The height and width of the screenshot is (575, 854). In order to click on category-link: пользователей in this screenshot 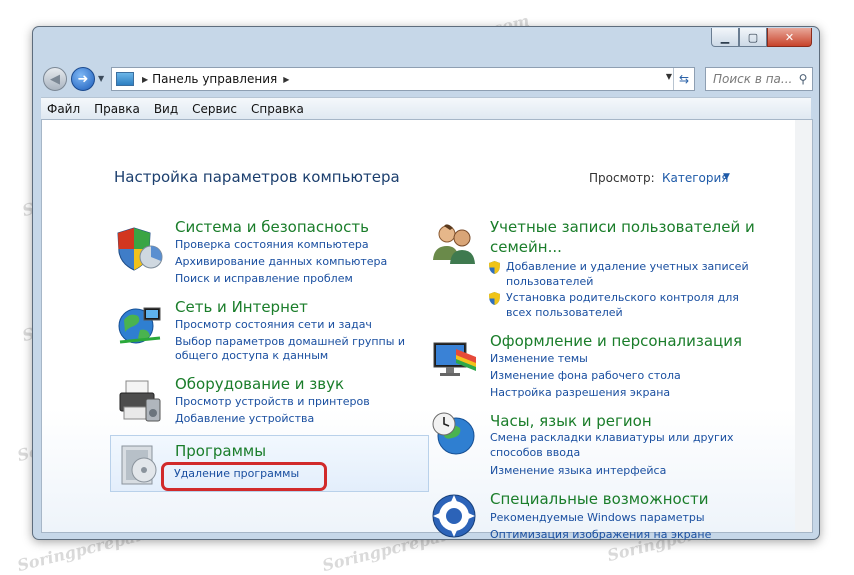, I will do `click(549, 282)`.